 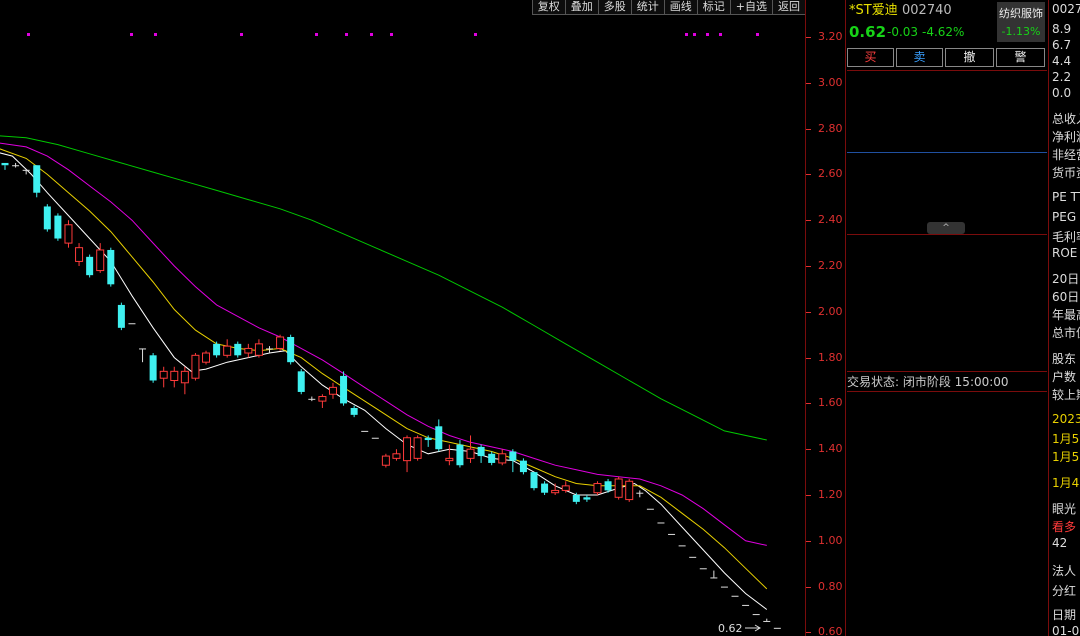 What do you see at coordinates (946, 228) in the screenshot?
I see `chevron-up-icon: ^` at bounding box center [946, 228].